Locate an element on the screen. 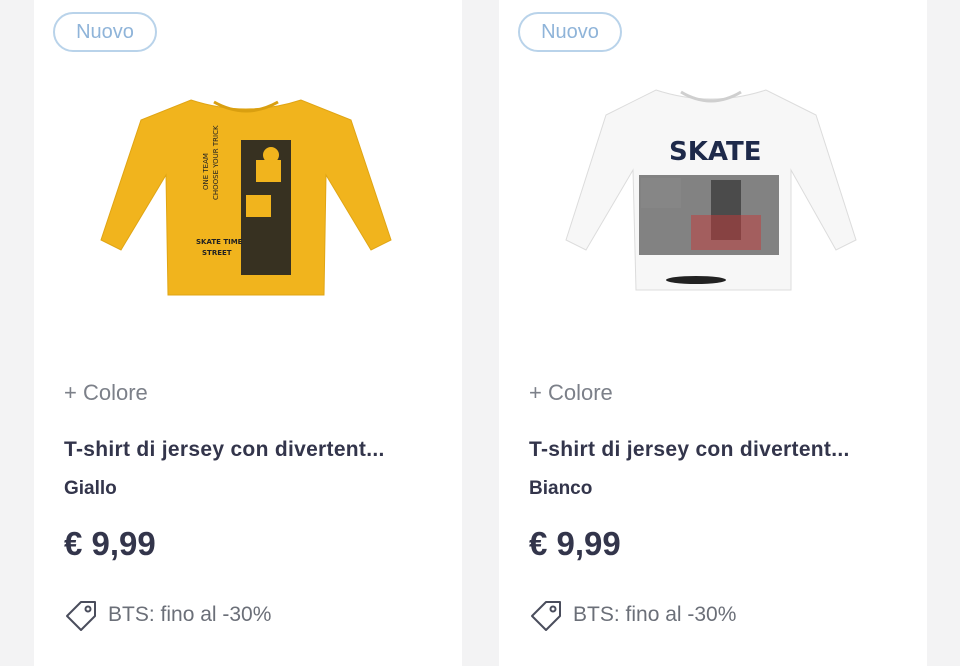  svg-text: ONE TEAM is located at coordinates (206, 171).